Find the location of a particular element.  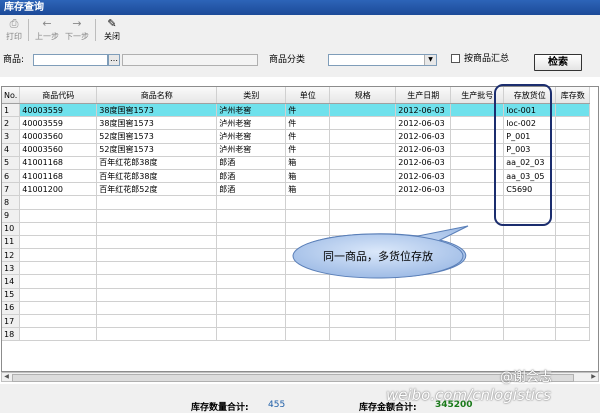

category-label: 商品分类 is located at coordinates (287, 60).